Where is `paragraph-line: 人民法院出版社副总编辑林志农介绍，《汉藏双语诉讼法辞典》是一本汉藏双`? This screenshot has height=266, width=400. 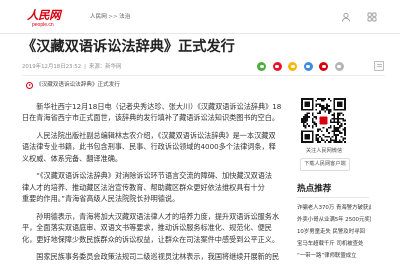
paragraph-line: 人民法院出版社副总编辑林志农介绍，《汉藏双语诉讼法辞典》是一本汉藏双 is located at coordinates (156, 135).